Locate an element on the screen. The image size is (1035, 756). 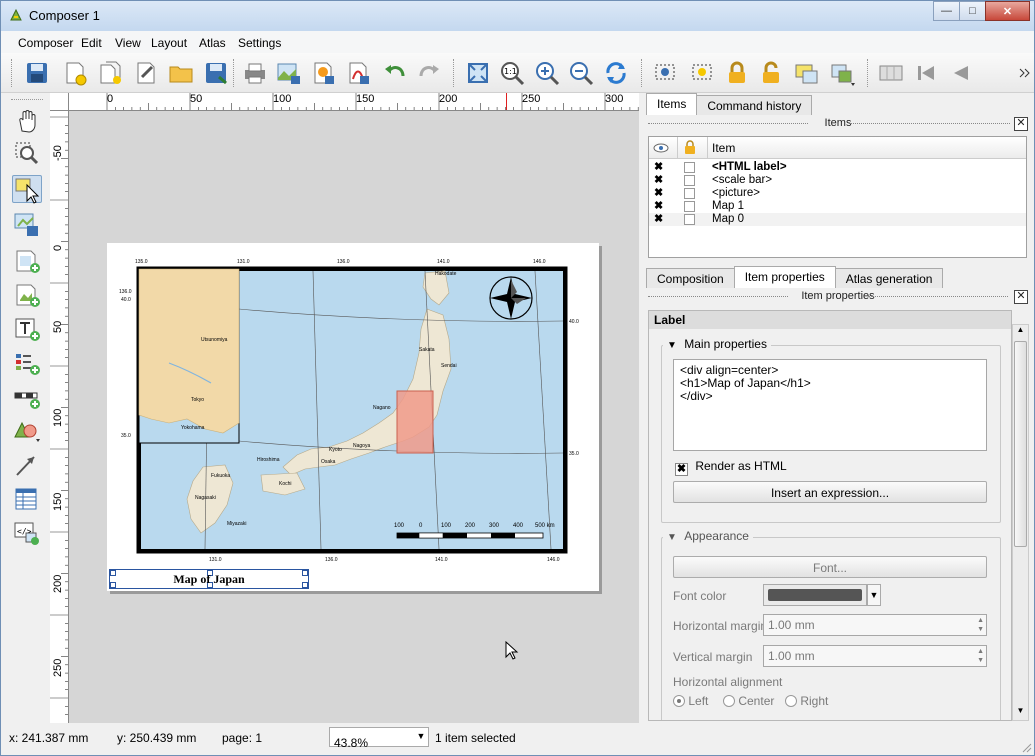
add-html-frame-tool-icon: </> is located at coordinates (27, 533).